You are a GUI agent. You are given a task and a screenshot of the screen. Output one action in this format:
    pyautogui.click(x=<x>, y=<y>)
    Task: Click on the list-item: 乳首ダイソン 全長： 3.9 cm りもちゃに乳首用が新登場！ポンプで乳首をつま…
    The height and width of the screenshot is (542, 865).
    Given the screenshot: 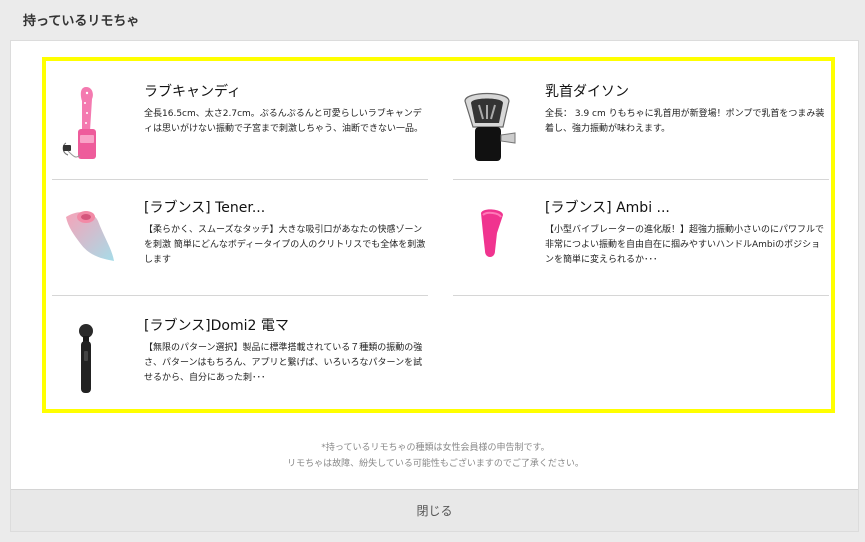 What is the action you would take?
    pyautogui.click(x=641, y=125)
    